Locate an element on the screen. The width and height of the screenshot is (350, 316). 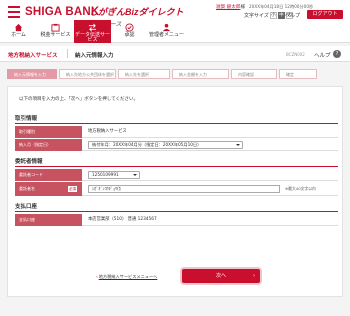
gnav-data-transfer-label: データ伝送サービス is located at coordinates (92, 37).